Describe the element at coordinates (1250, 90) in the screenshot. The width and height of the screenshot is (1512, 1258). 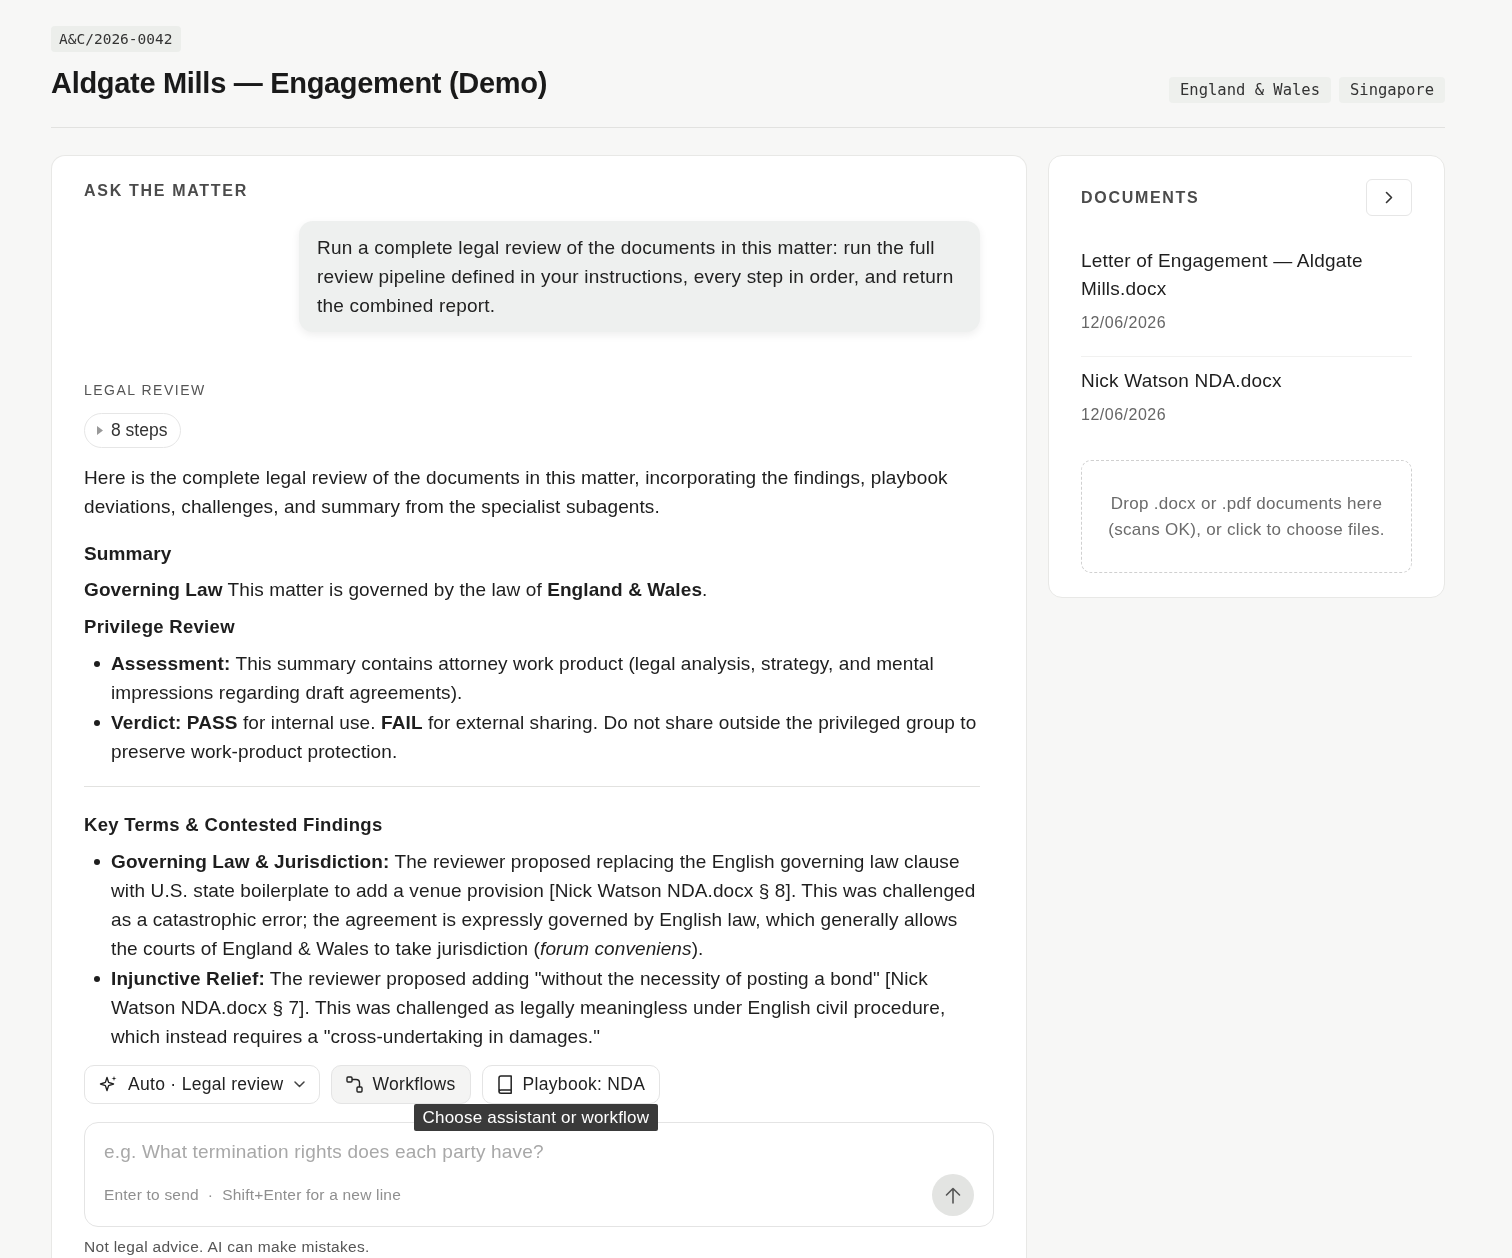
I see `jurisdiction-tag: England & Wales` at that location.